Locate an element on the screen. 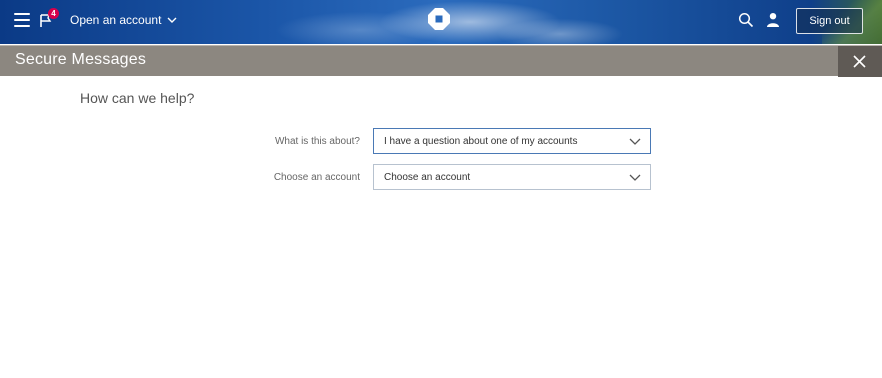  close-button is located at coordinates (860, 61).